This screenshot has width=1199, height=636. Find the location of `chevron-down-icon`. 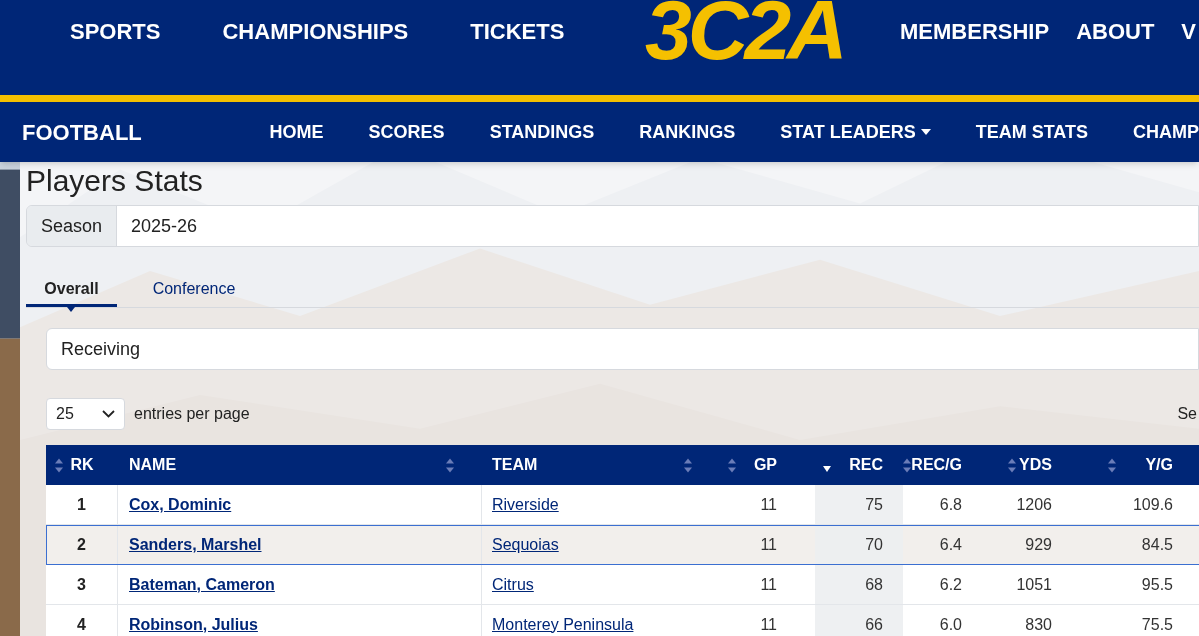

chevron-down-icon is located at coordinates (108, 414).